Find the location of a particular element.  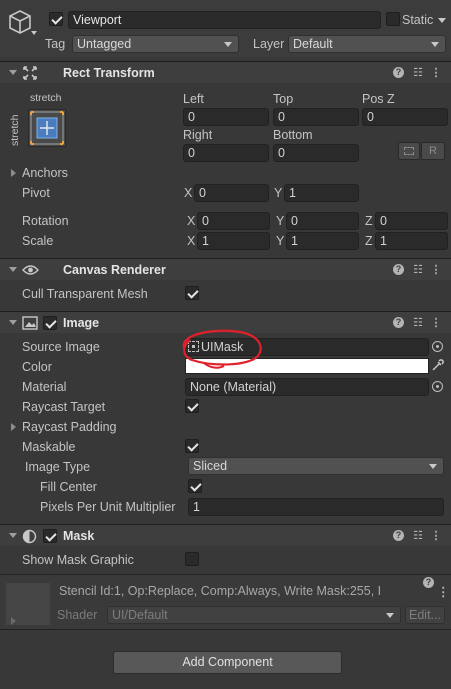

anchor-presets-button is located at coordinates (47, 128).